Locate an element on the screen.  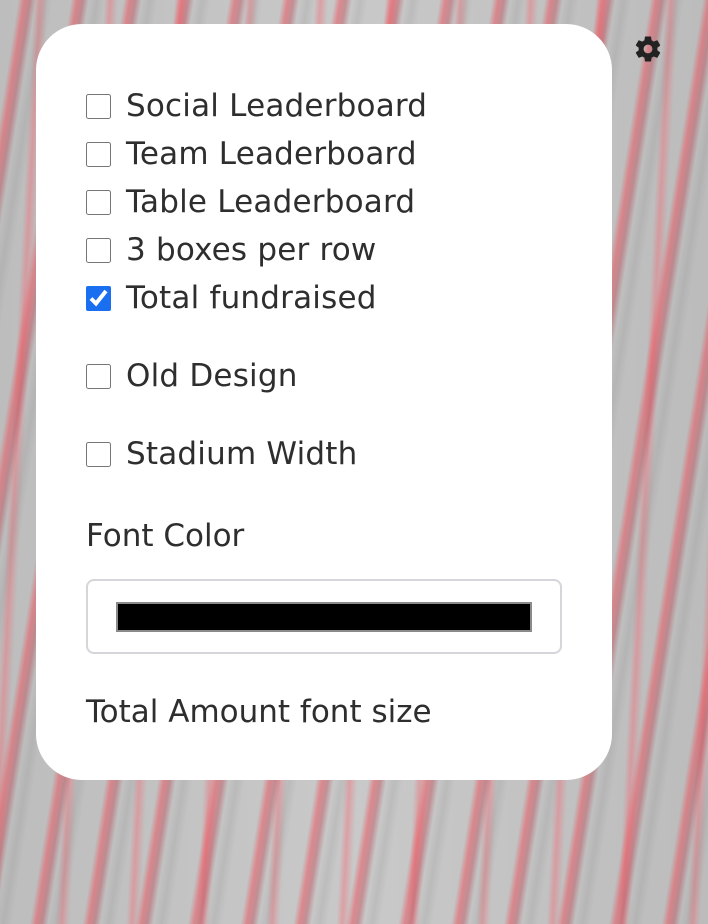
gear-icon is located at coordinates (648, 49).